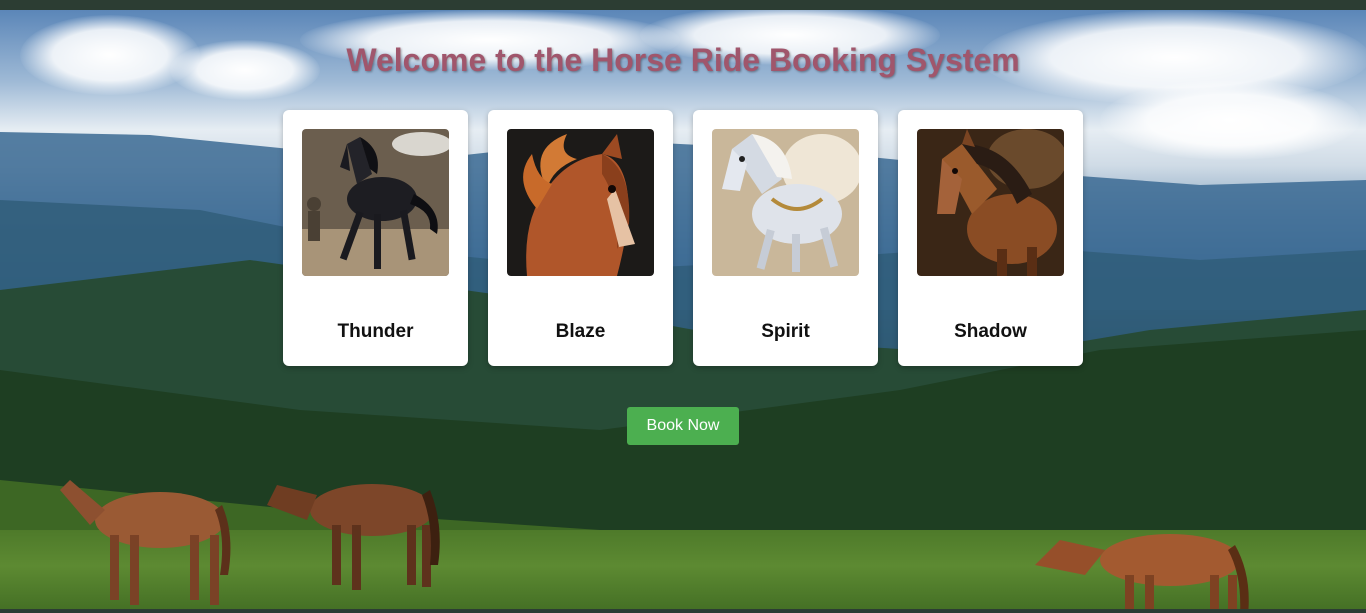 The width and height of the screenshot is (1366, 613). Describe the element at coordinates (580, 202) in the screenshot. I see `chestnut-horse-fiery-mane-icon` at that location.